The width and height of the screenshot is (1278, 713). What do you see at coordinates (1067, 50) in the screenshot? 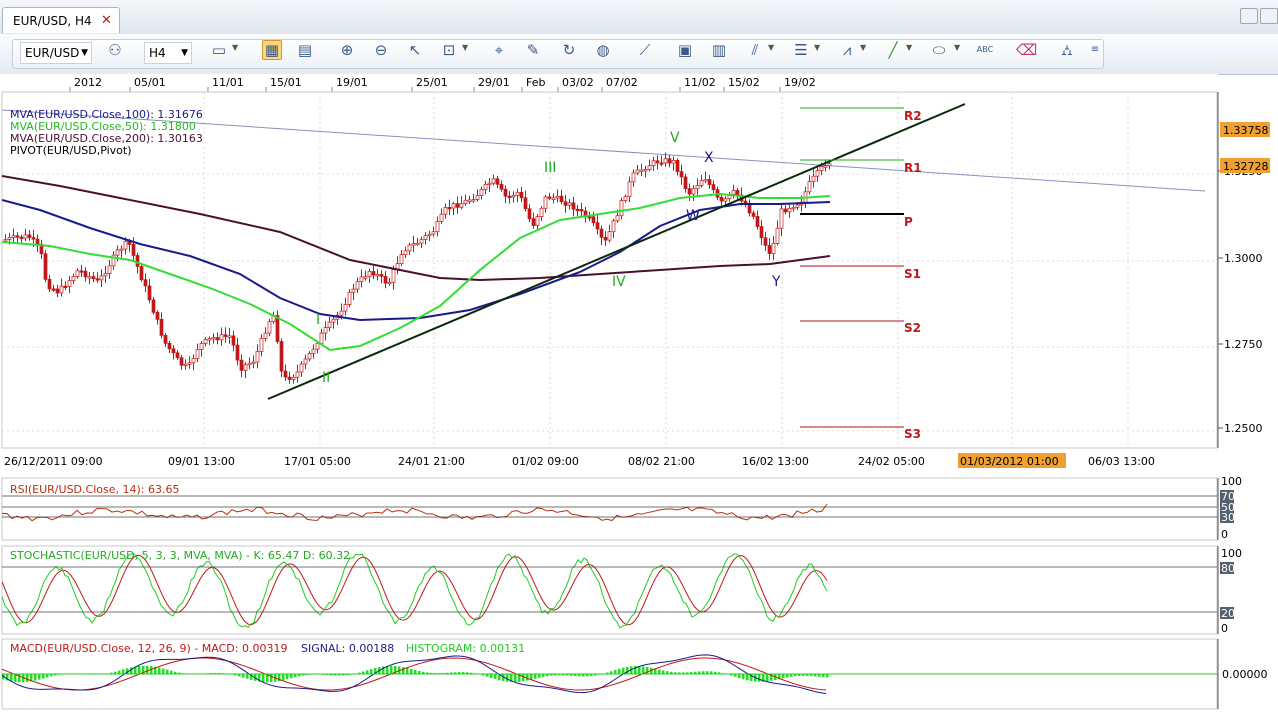
I see `hierarchy-icon: ⛼` at bounding box center [1067, 50].